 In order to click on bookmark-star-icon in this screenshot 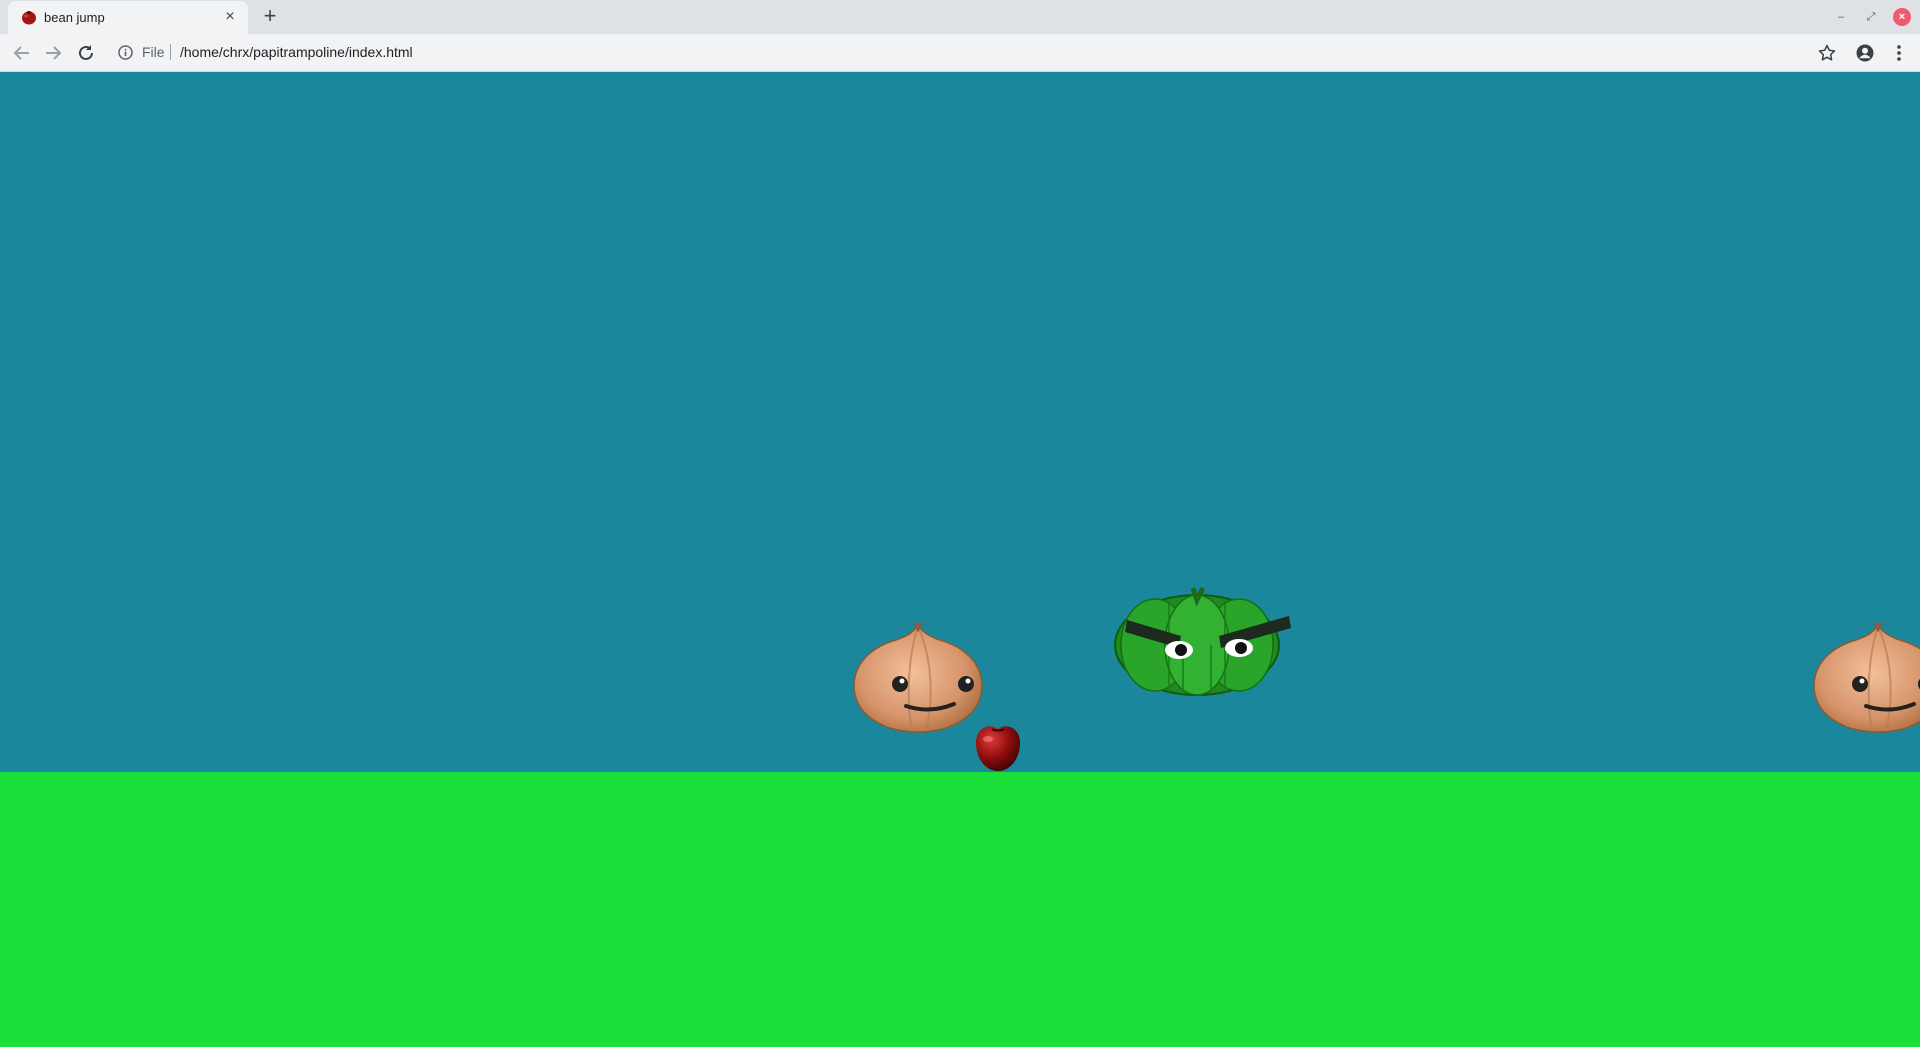, I will do `click(1827, 53)`.